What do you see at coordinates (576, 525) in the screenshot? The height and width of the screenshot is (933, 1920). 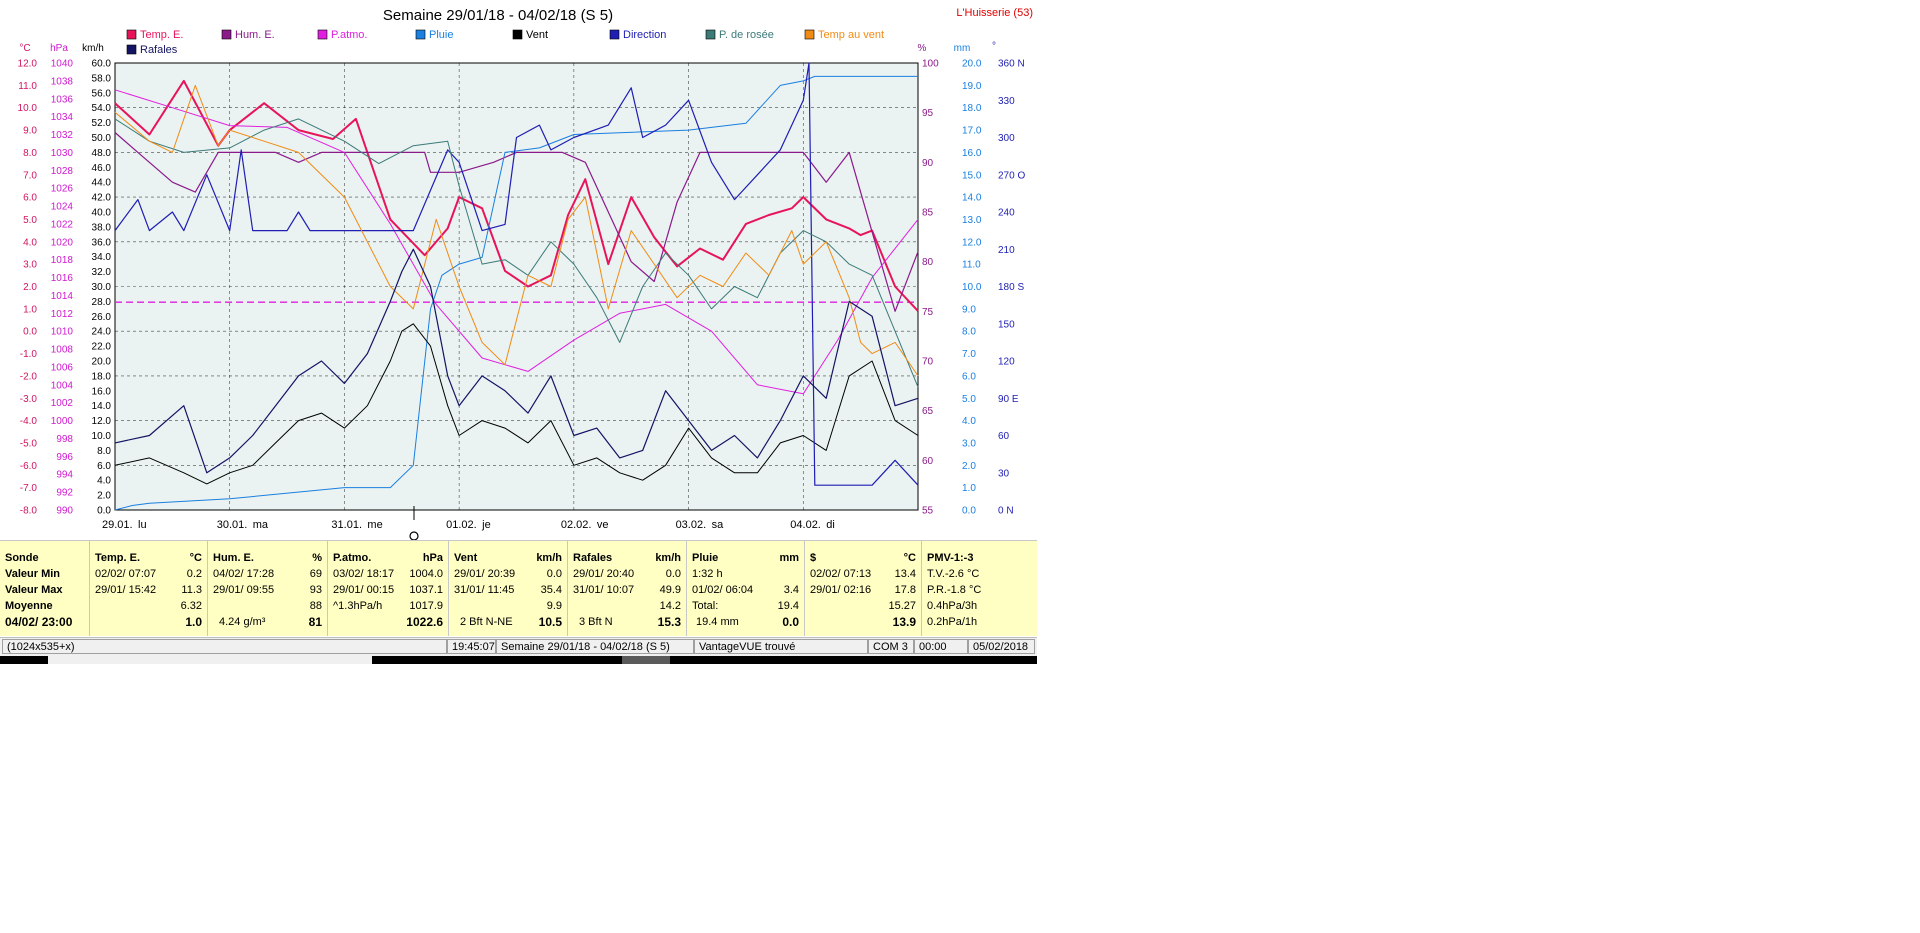 I see `x-date-4: 02.02.` at bounding box center [576, 525].